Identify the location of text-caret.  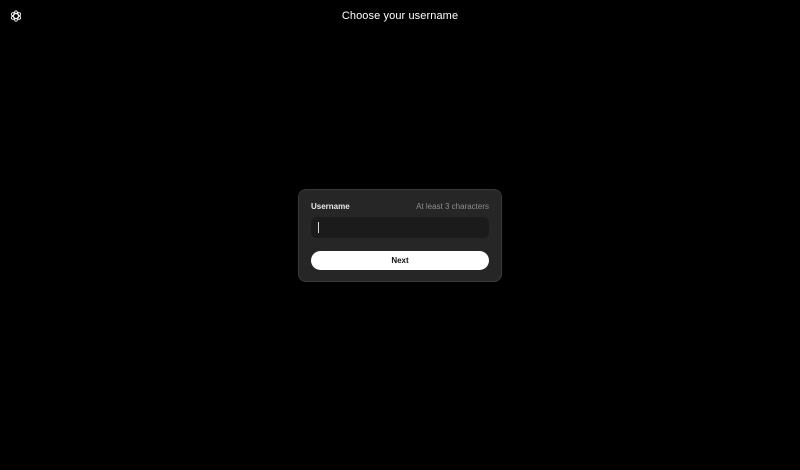
(318, 227).